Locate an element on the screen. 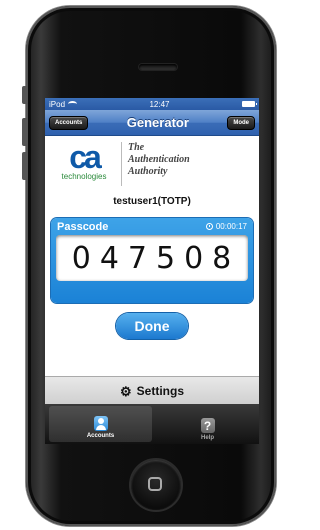 This screenshot has width=320, height=530. earpiece-speaker is located at coordinates (158, 67).